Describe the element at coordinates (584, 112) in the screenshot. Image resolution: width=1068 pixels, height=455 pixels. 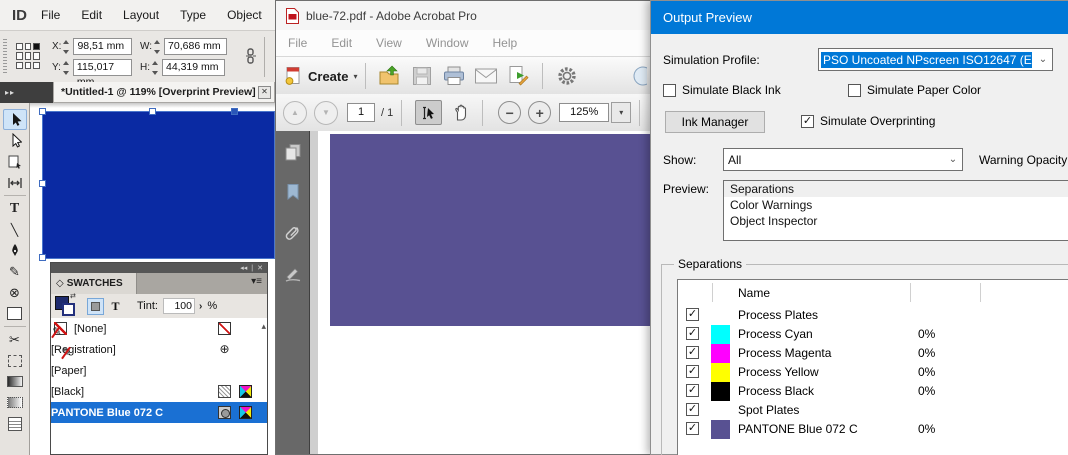
I see `zoom-level-input: 125%` at that location.